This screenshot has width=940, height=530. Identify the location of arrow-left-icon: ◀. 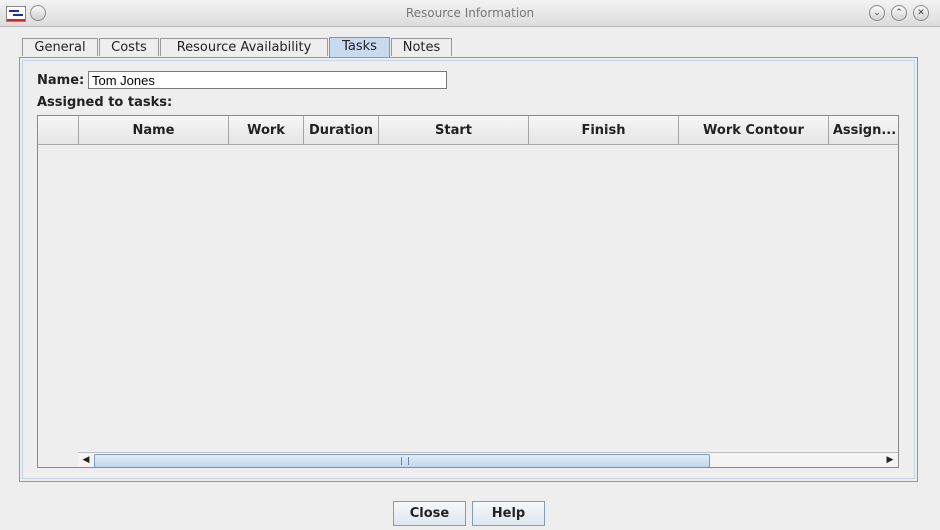
(86, 460).